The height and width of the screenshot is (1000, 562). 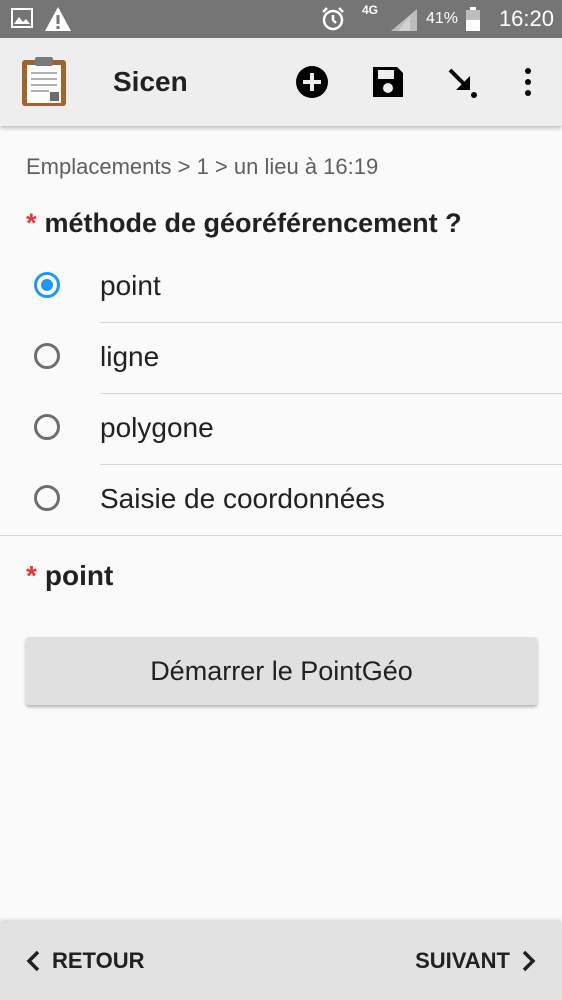 What do you see at coordinates (281, 671) in the screenshot?
I see `start-geopoint-button: Démarrer le PointGéo` at bounding box center [281, 671].